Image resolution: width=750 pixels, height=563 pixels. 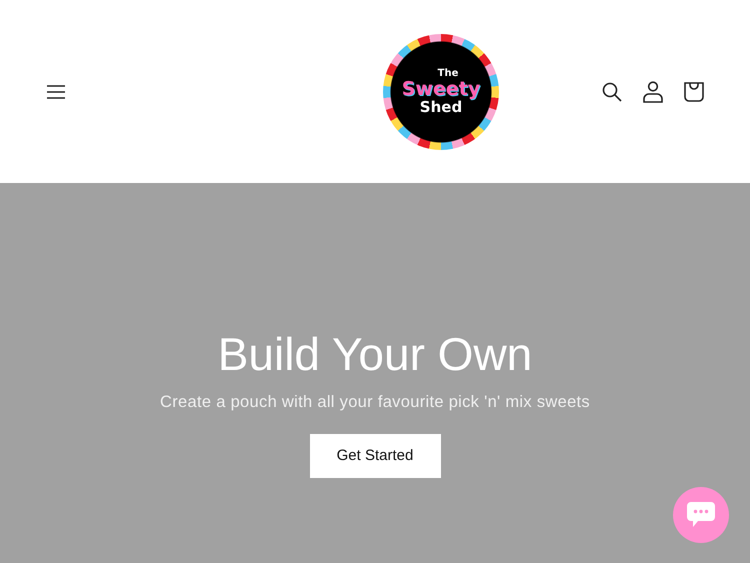 I want to click on search-icon, so click(x=612, y=92).